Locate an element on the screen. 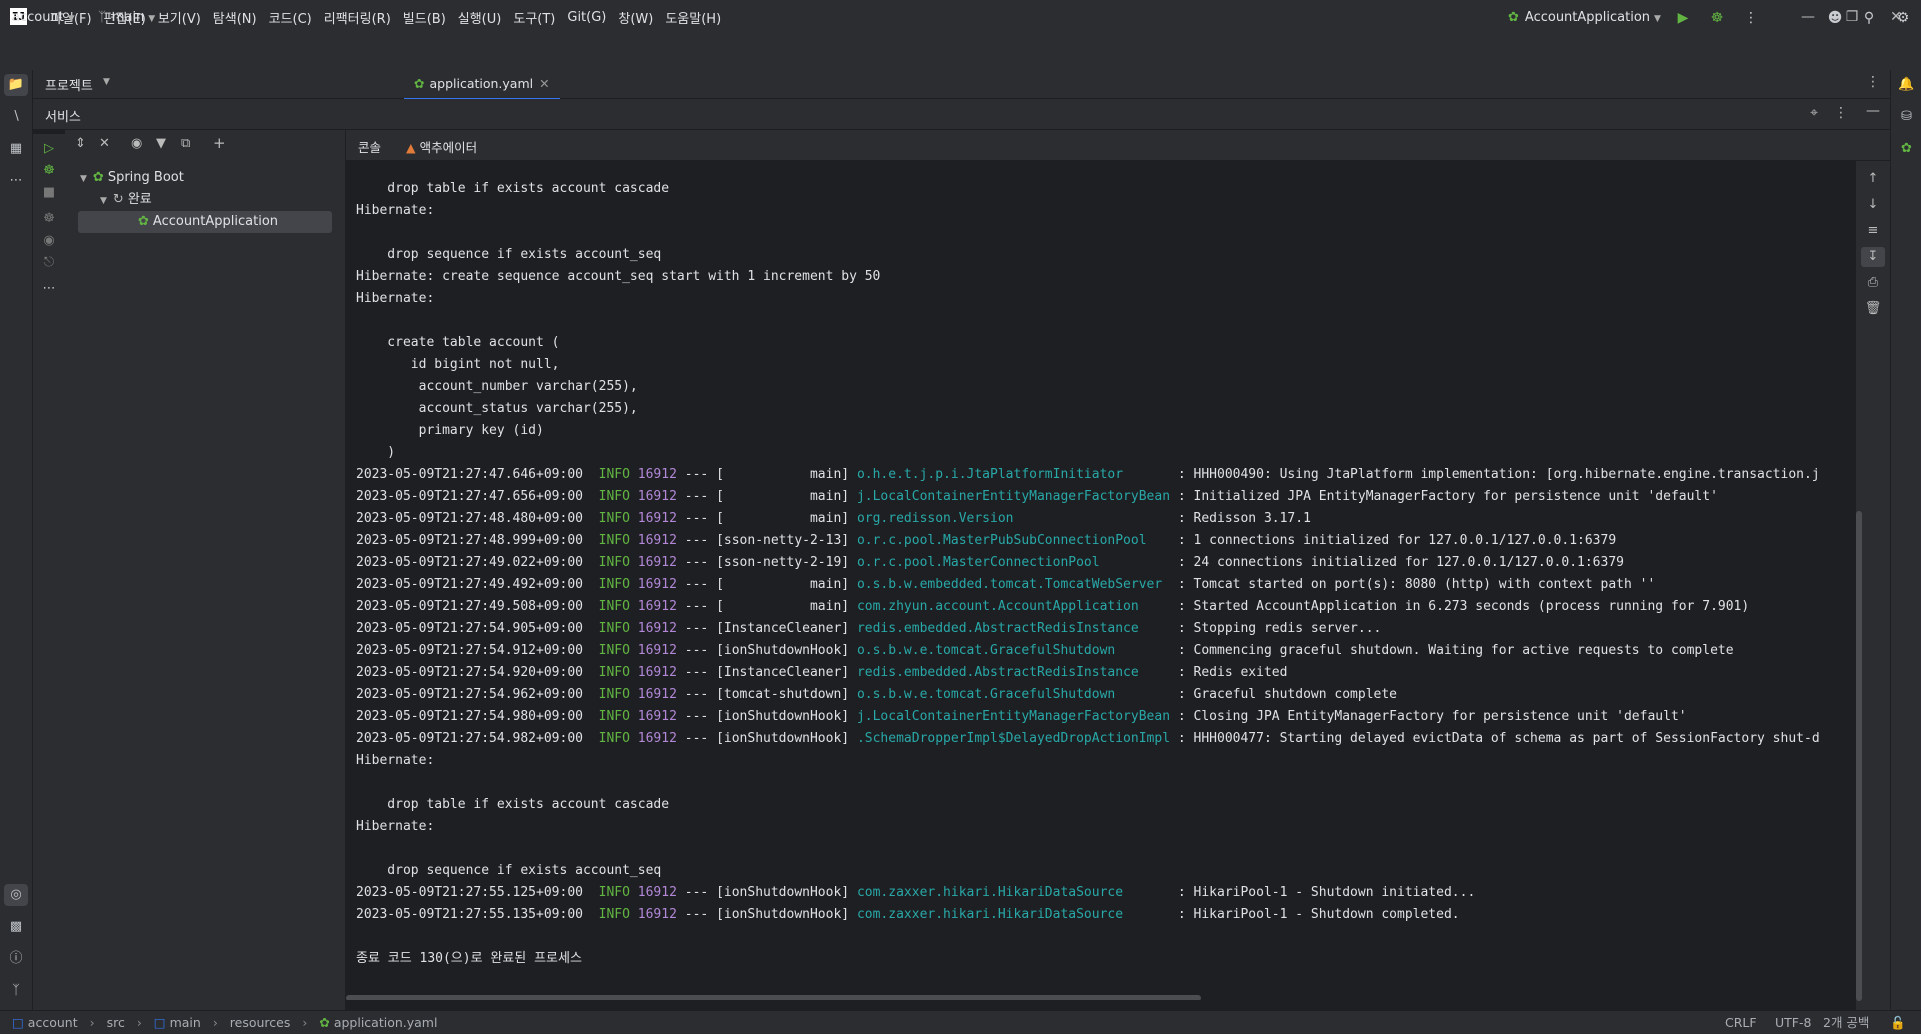  vertical-scrollbar is located at coordinates (1859, 756).